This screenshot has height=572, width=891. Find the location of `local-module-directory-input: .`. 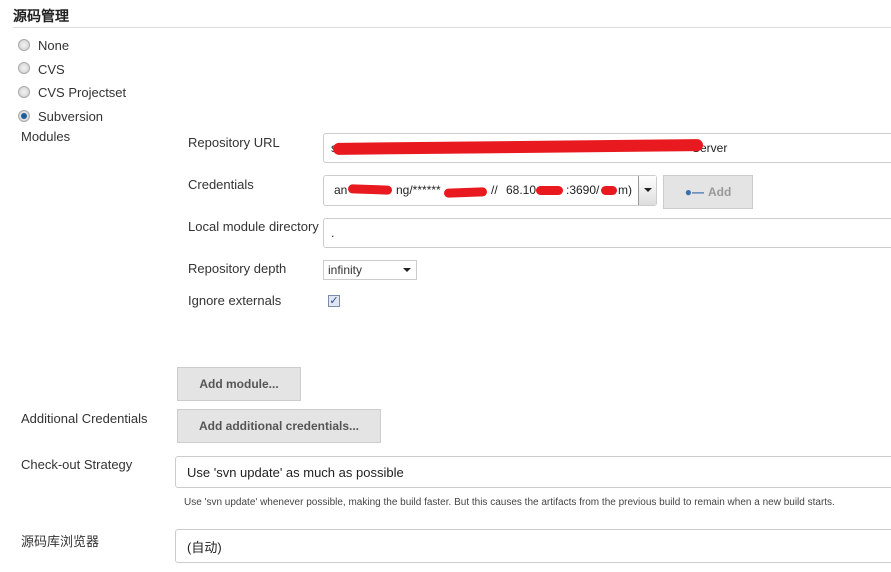

local-module-directory-input: . is located at coordinates (607, 233).